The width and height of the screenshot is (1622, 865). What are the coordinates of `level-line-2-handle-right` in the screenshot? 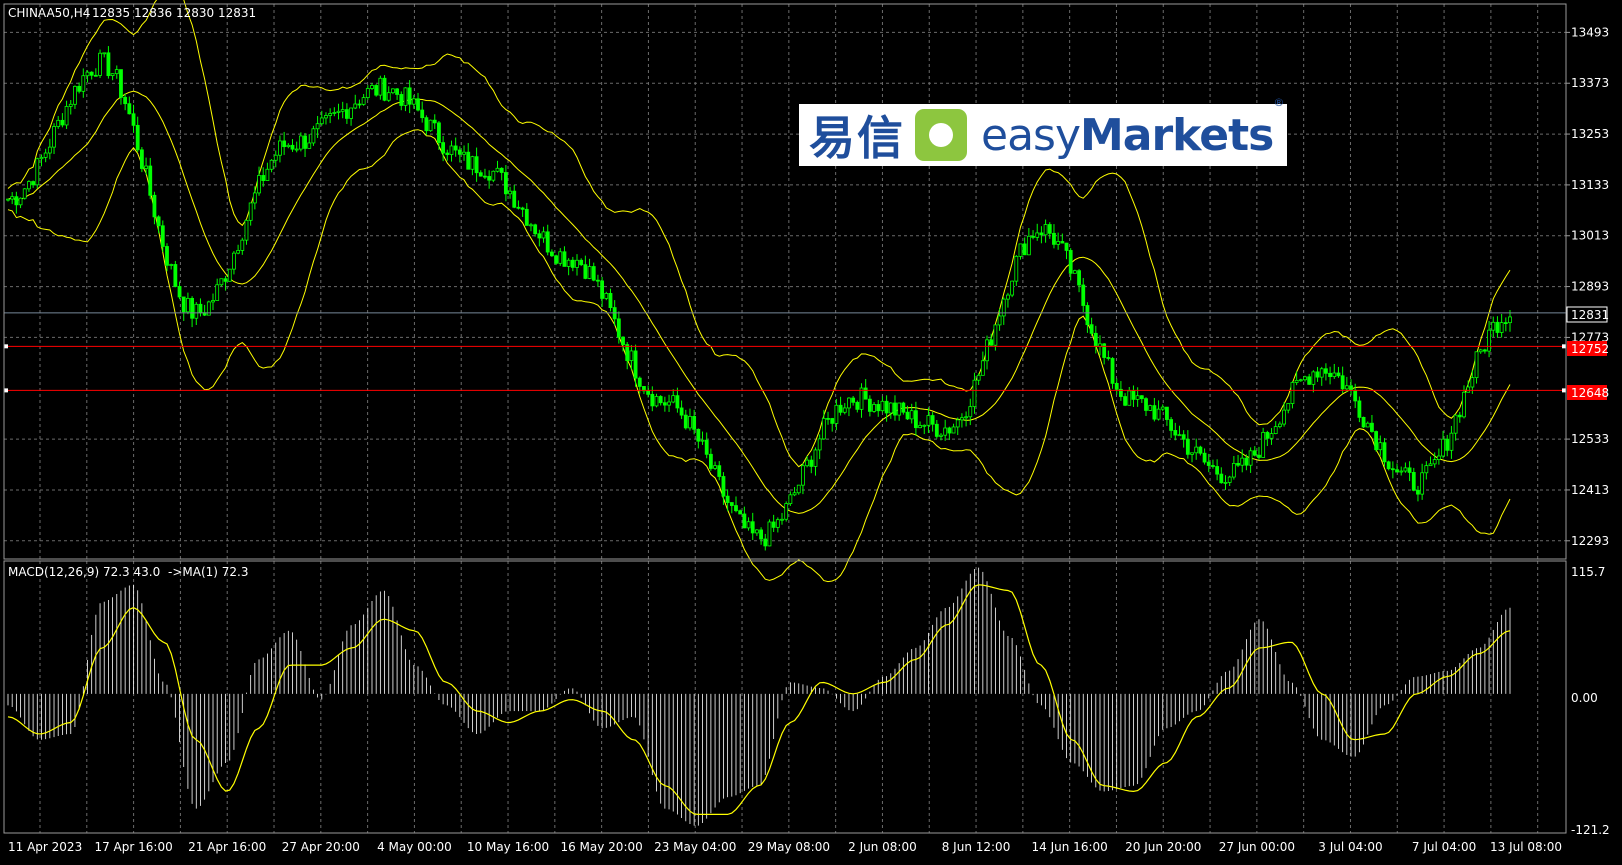 It's located at (1564, 390).